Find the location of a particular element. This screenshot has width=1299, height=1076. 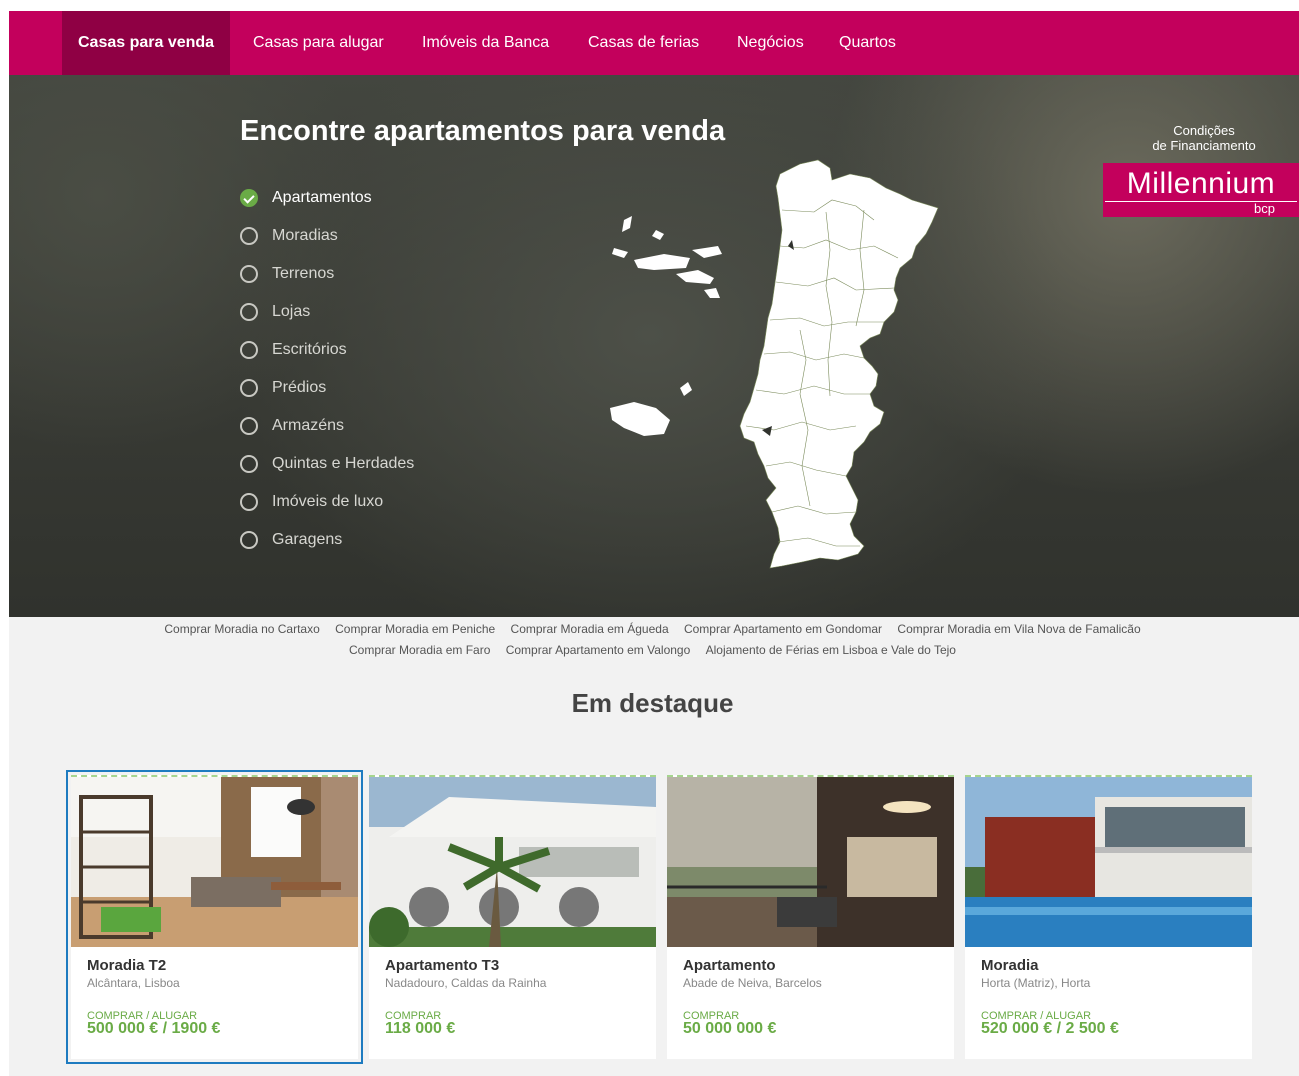

quick-link: Comprar Moradia no Cartaxo is located at coordinates (241, 629).